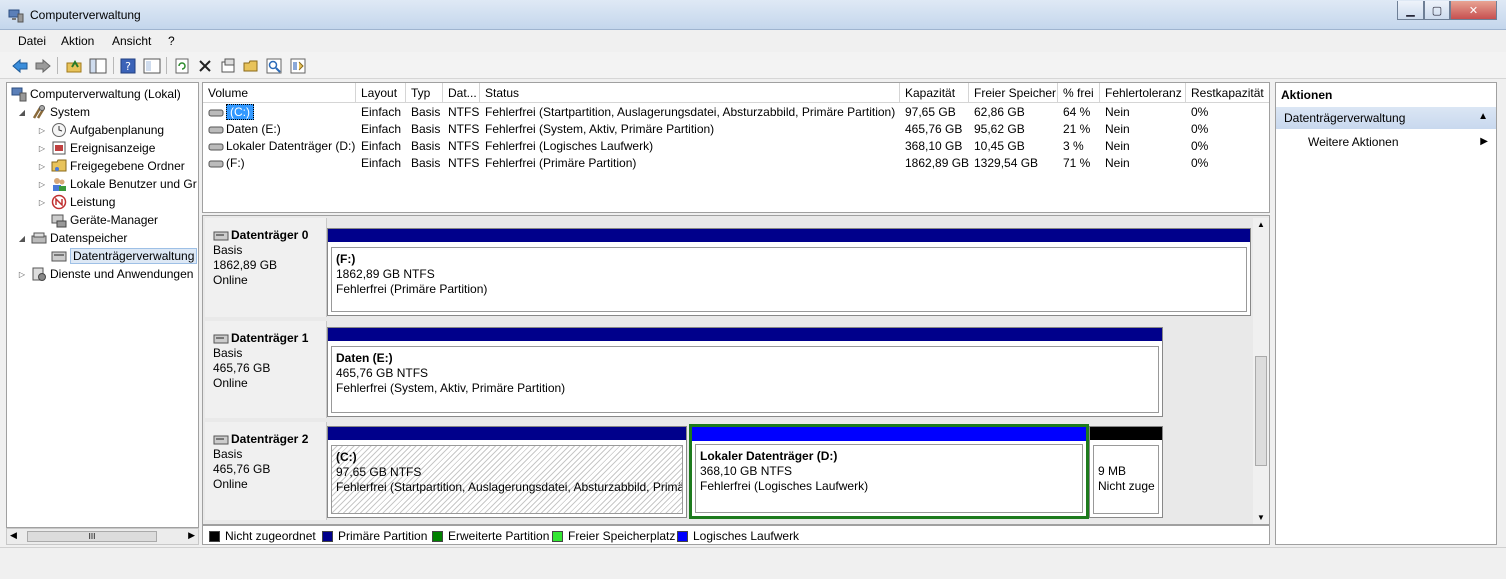  I want to click on show-tree-button, so click(98, 66).